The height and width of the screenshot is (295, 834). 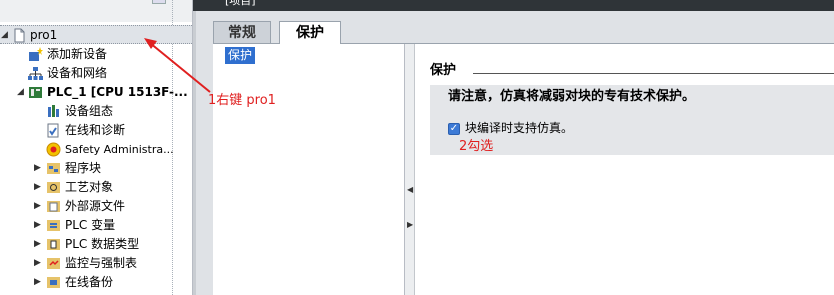 What do you see at coordinates (95, 130) in the screenshot?
I see `tree-item-label: 在线和诊断` at bounding box center [95, 130].